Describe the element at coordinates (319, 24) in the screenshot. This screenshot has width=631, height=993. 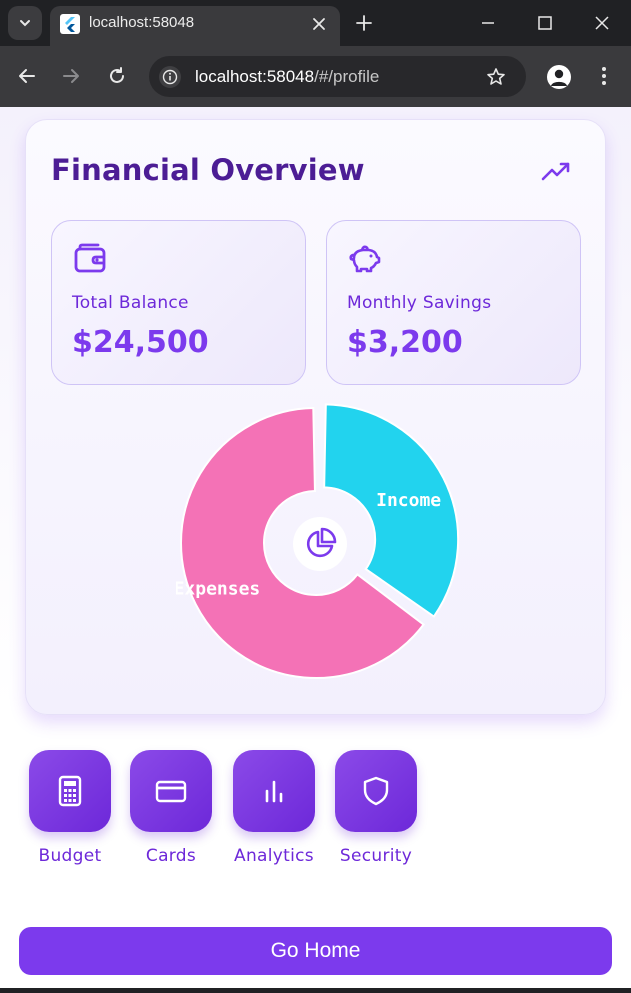
I see `close-tab-icon` at that location.